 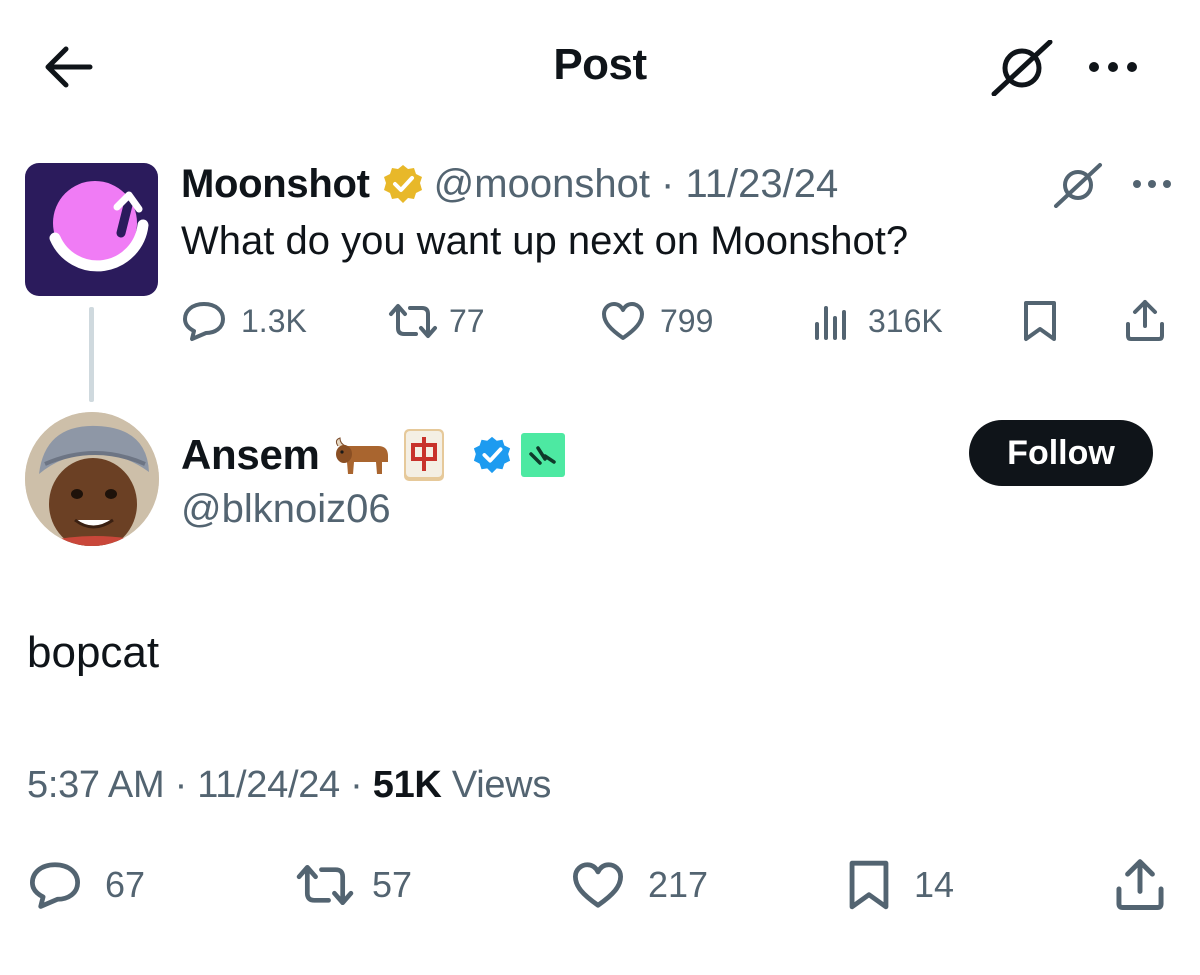 I want to click on parent-like-button: 799, so click(x=656, y=321).